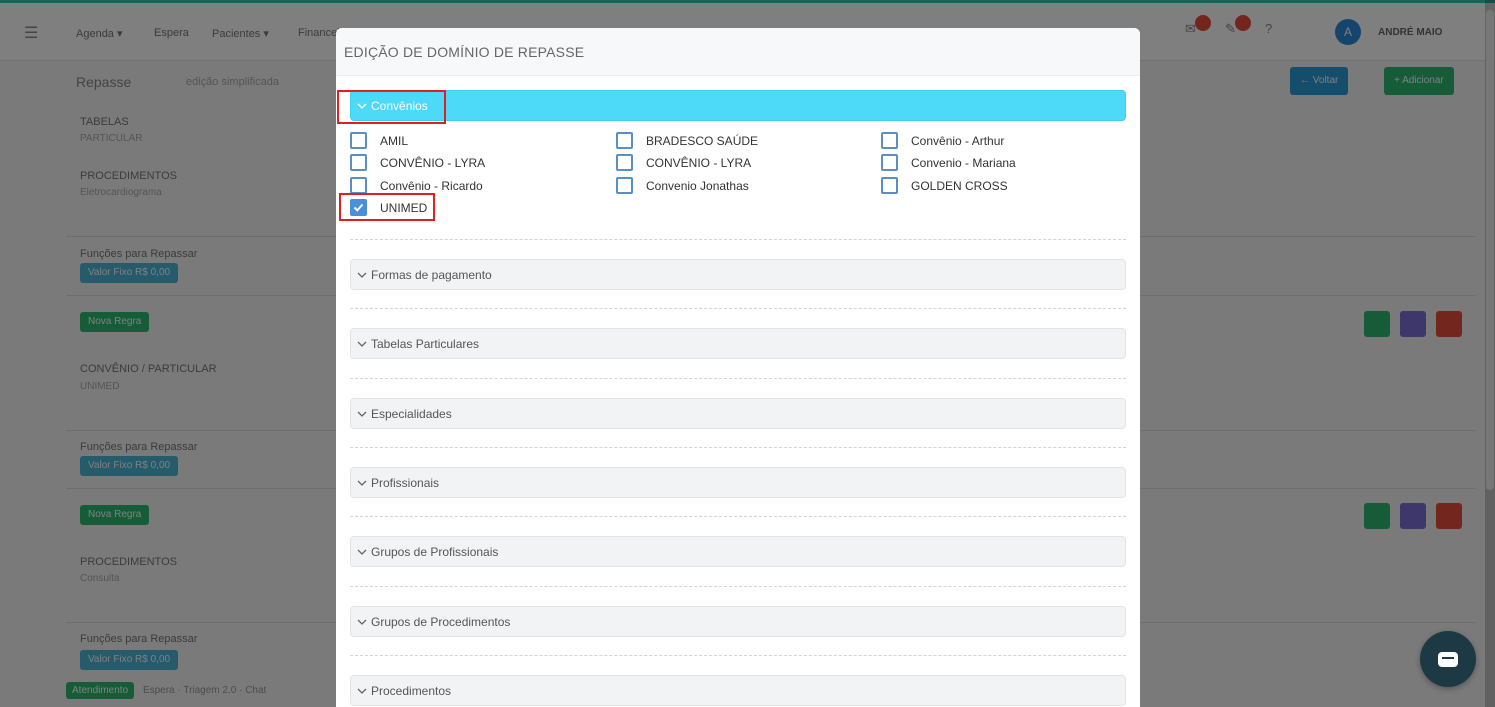 The height and width of the screenshot is (707, 1495). Describe the element at coordinates (963, 163) in the screenshot. I see `checkbox-label: Convenio - Mariana` at that location.